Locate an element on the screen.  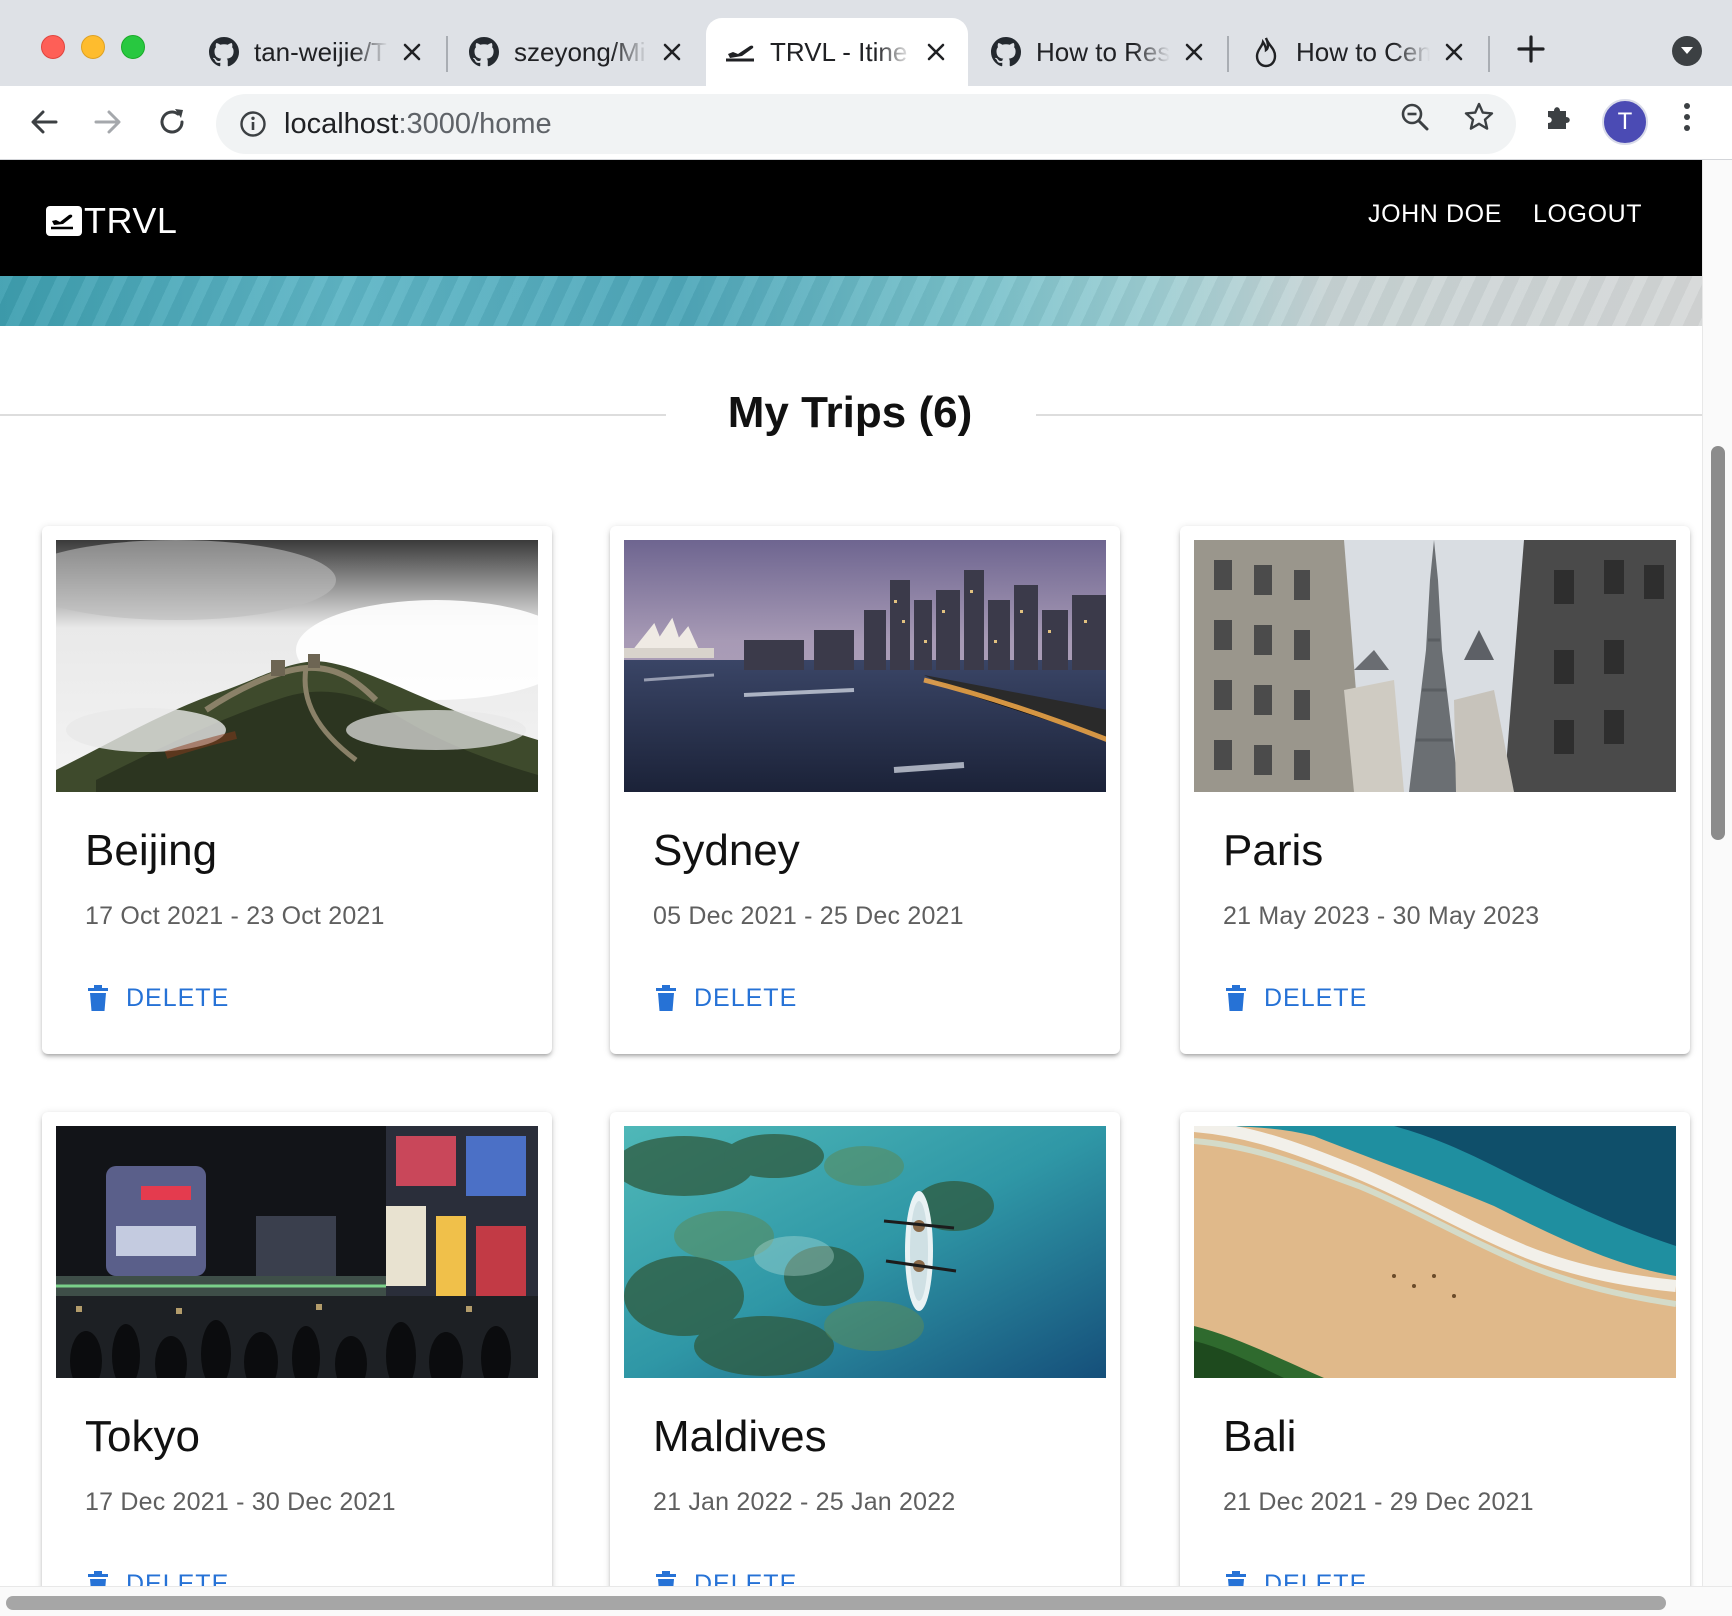
bookmark-button is located at coordinates (1479, 117).